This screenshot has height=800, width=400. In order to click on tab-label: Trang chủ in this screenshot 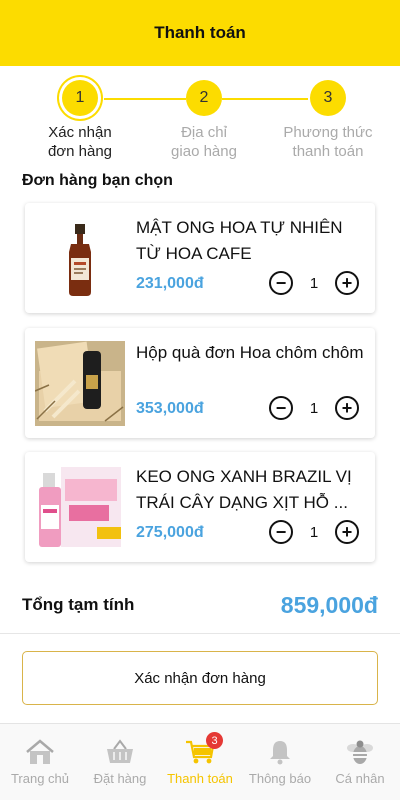, I will do `click(40, 778)`.